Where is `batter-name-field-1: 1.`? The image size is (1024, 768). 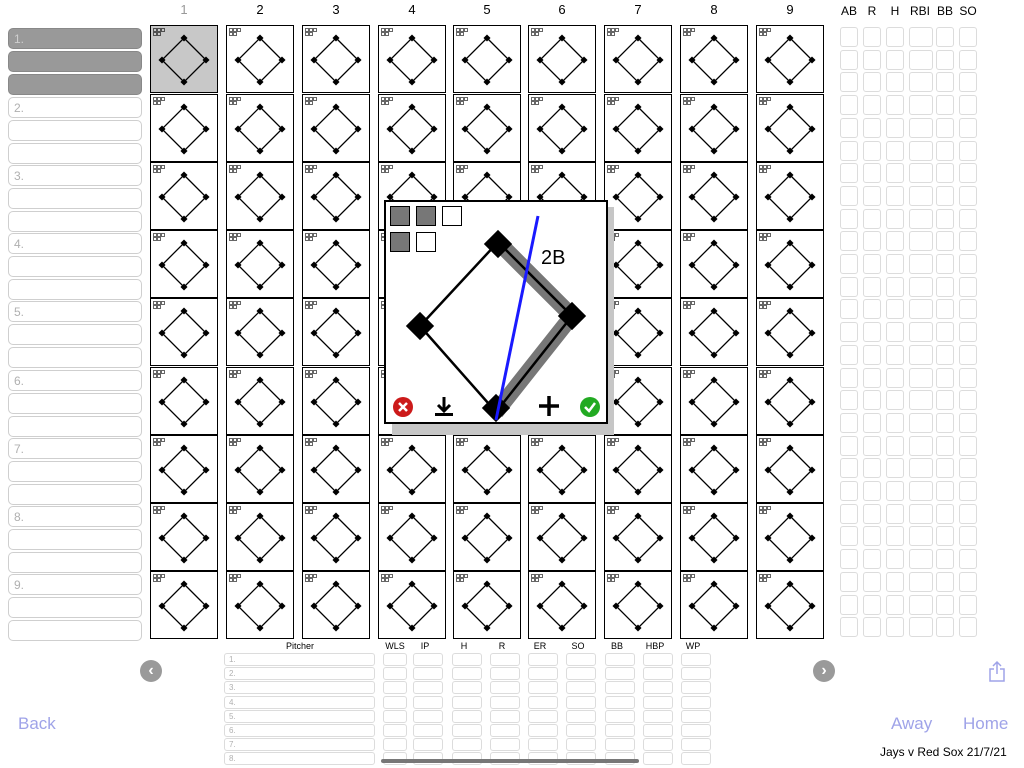
batter-name-field-1: 1. is located at coordinates (75, 38).